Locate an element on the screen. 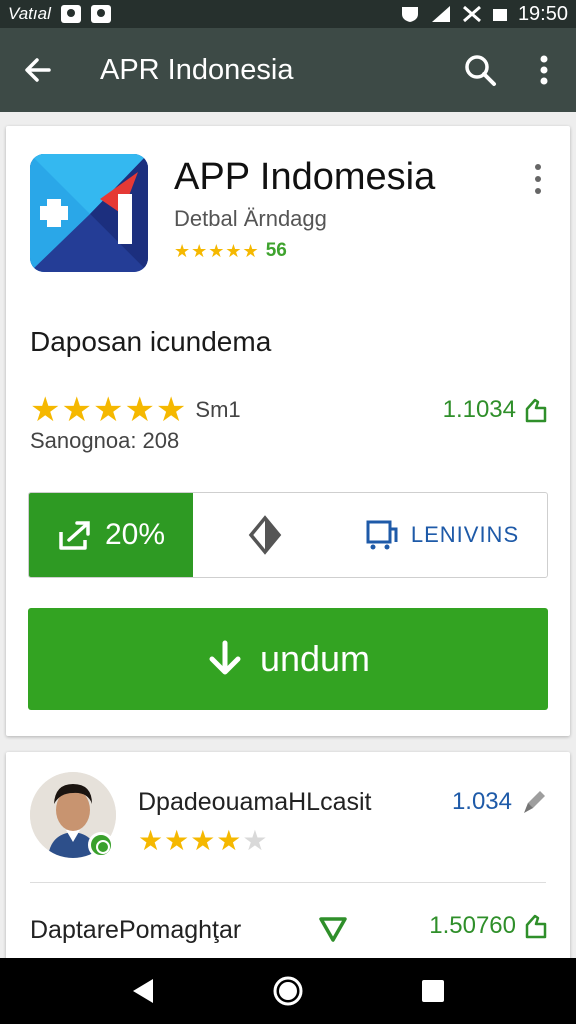 The image size is (576, 1024). nav-home-icon is located at coordinates (288, 991).